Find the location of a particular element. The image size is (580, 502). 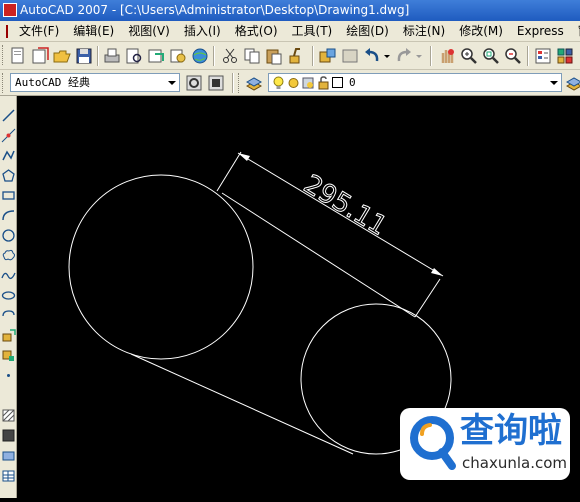

watermark-url: chaxunla.com is located at coordinates (514, 463).